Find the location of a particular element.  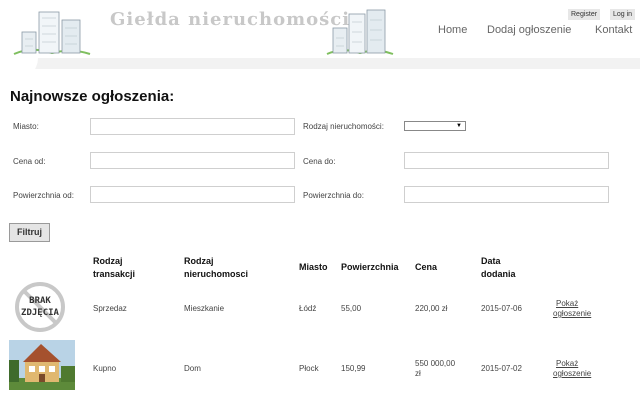

column-header-area: Powierzchnia is located at coordinates (370, 267).